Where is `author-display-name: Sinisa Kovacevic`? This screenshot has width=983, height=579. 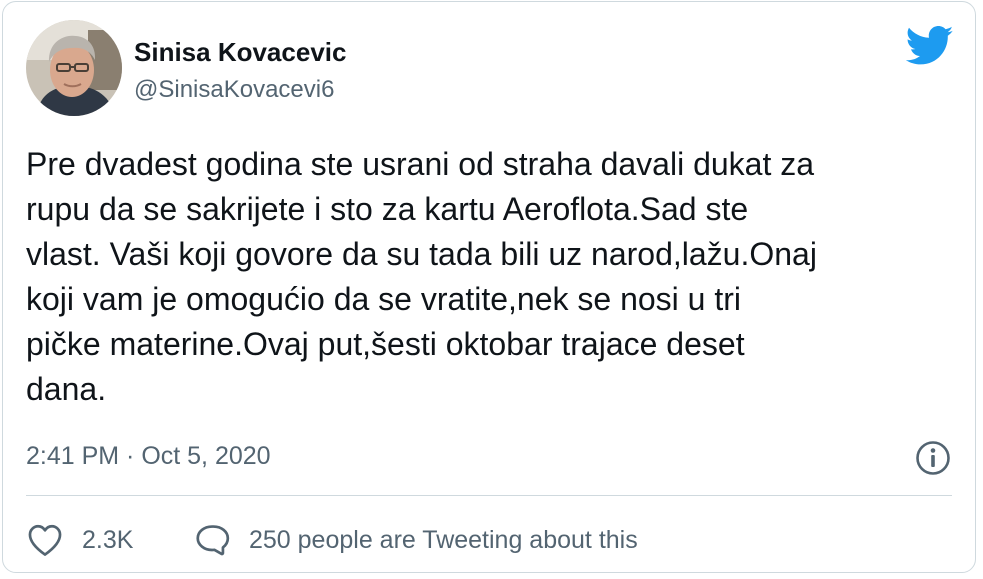 author-display-name: Sinisa Kovacevic is located at coordinates (240, 52).